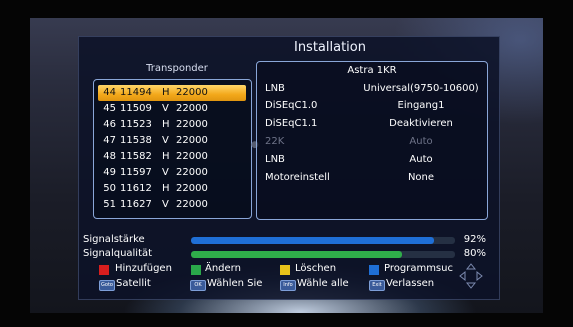  I want to click on blue-key-label: Programmsuc, so click(418, 268).